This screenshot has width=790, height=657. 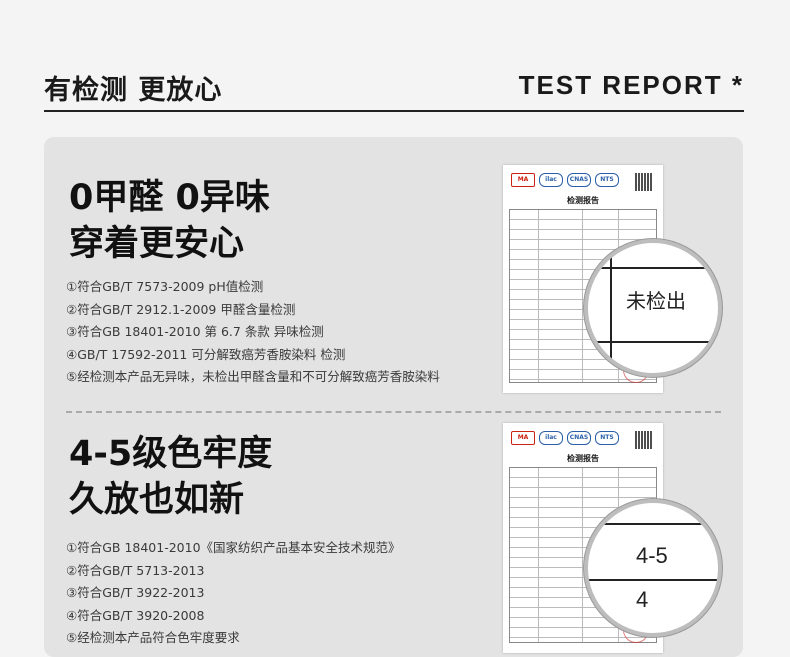 What do you see at coordinates (135, 570) in the screenshot?
I see `list-item: ②符合GB/T 5713-2013` at bounding box center [135, 570].